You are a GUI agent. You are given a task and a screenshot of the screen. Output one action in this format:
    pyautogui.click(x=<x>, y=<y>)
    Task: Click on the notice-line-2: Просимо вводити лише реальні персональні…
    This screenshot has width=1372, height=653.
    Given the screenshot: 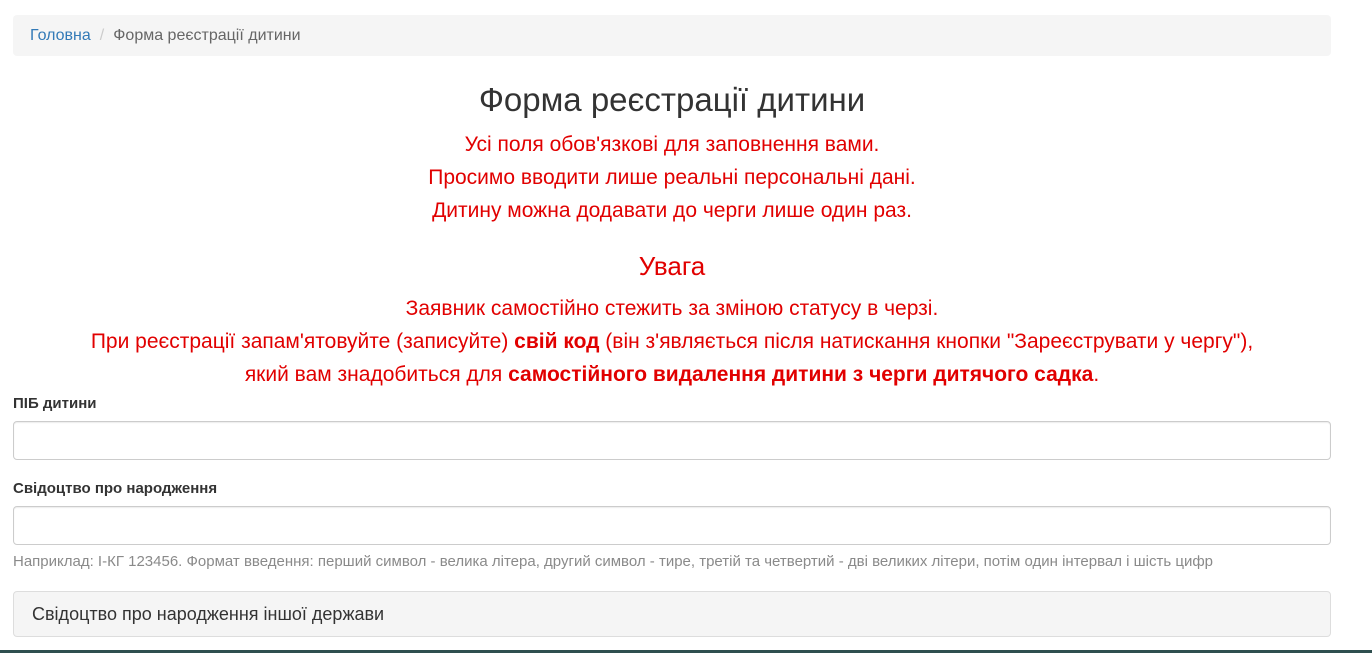 What is the action you would take?
    pyautogui.click(x=672, y=177)
    